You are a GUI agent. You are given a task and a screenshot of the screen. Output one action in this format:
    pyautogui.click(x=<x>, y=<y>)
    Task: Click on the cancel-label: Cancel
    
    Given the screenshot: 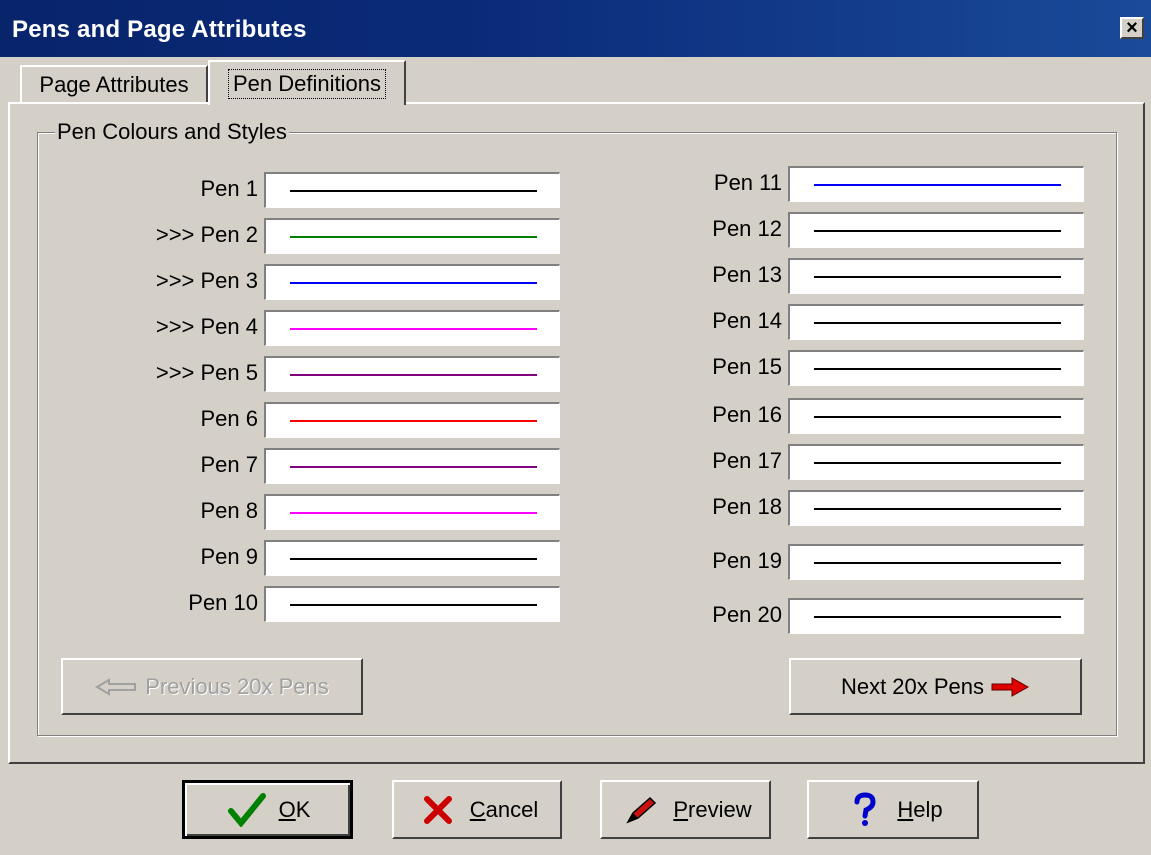 What is the action you would take?
    pyautogui.click(x=504, y=809)
    